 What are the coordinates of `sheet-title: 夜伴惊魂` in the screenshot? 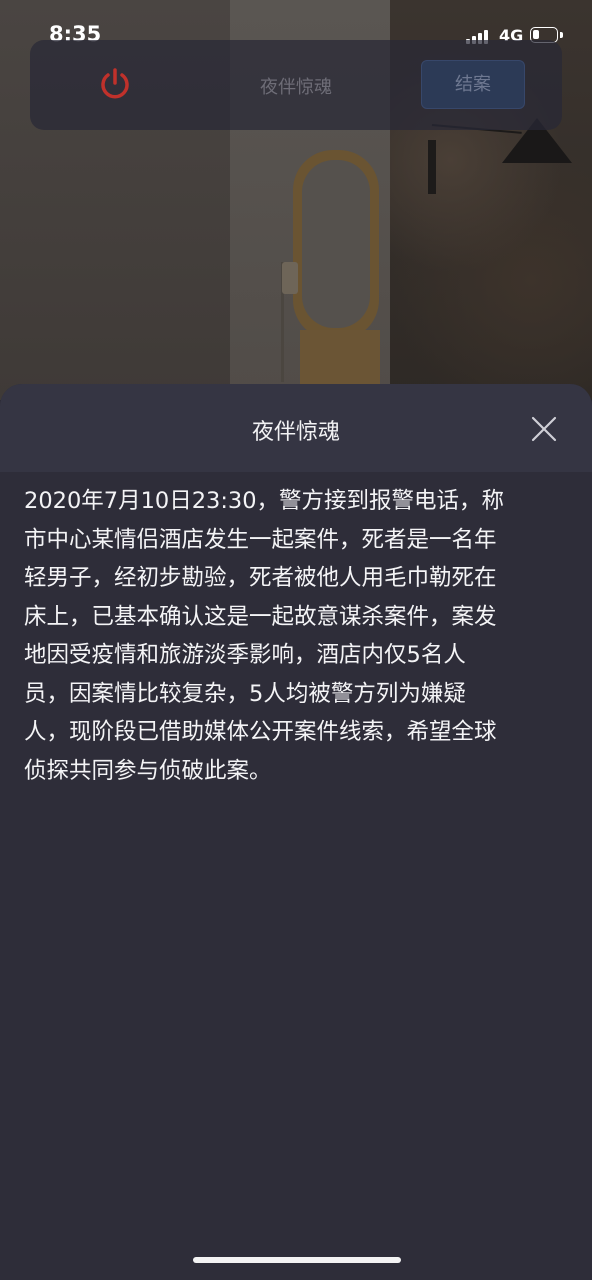 It's located at (295, 432).